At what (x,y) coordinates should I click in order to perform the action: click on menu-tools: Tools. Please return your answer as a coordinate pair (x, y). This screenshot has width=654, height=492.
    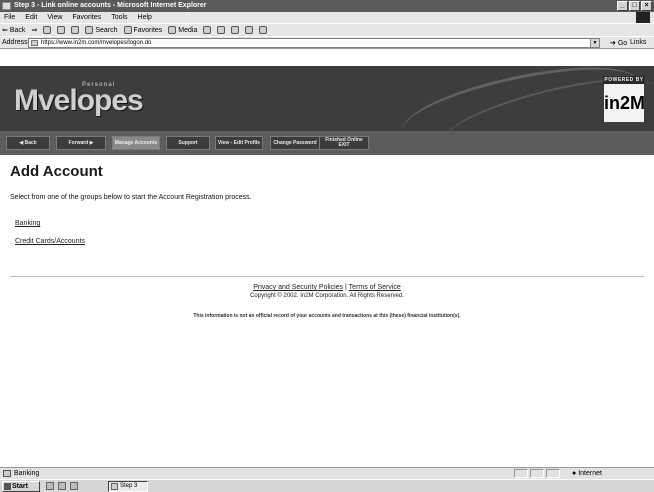
    Looking at the image, I should click on (119, 17).